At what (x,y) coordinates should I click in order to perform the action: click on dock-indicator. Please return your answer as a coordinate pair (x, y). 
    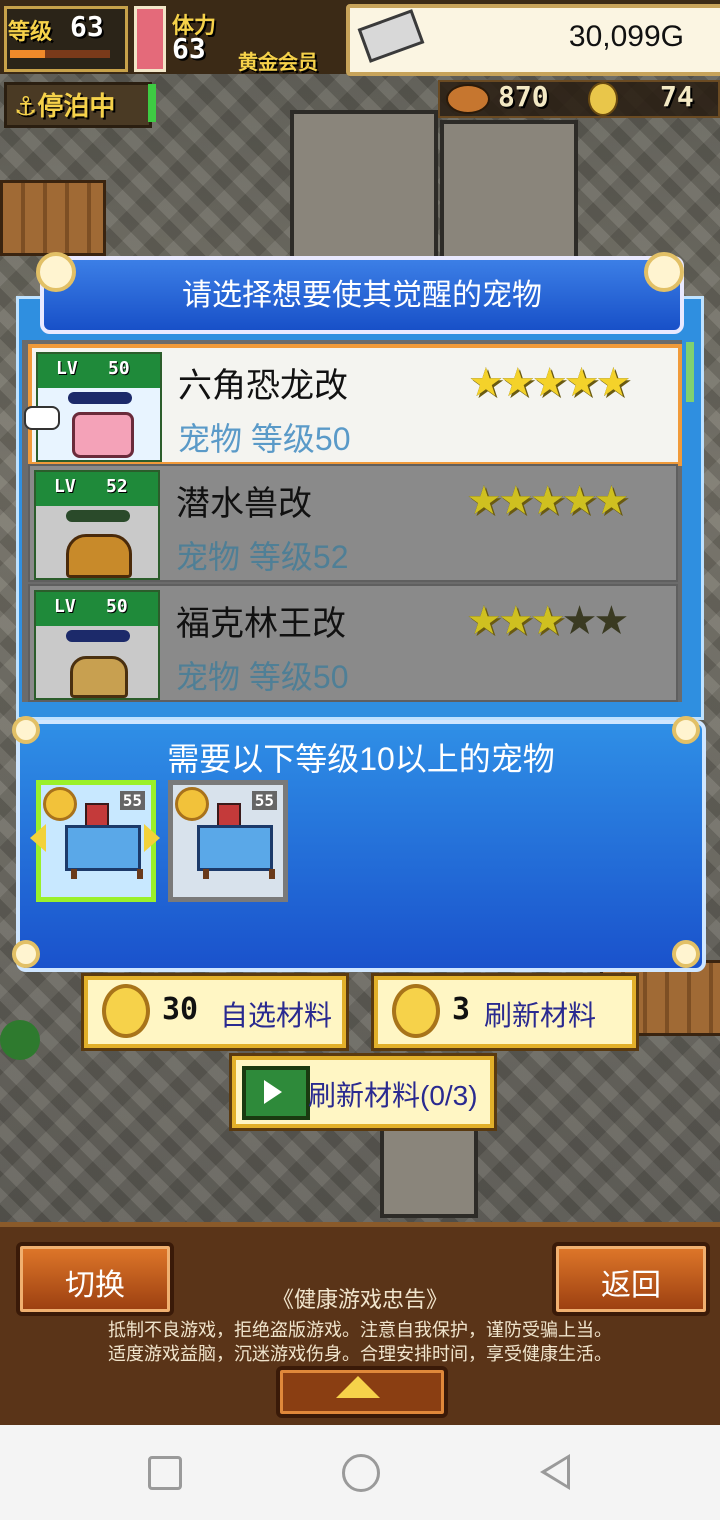
    Looking at the image, I should click on (152, 103).